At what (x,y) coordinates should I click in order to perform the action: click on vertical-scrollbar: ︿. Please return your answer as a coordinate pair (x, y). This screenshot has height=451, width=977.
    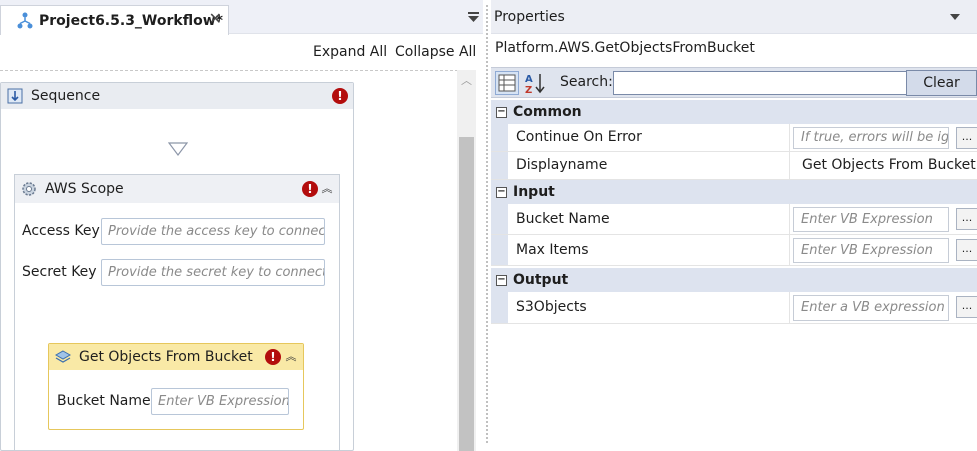
    Looking at the image, I should click on (466, 260).